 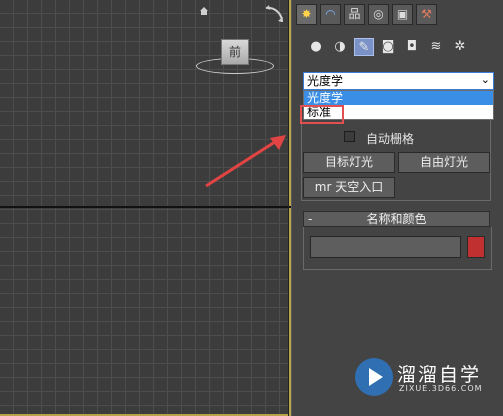 I want to click on spacewarps-icon: ≋, so click(x=436, y=46).